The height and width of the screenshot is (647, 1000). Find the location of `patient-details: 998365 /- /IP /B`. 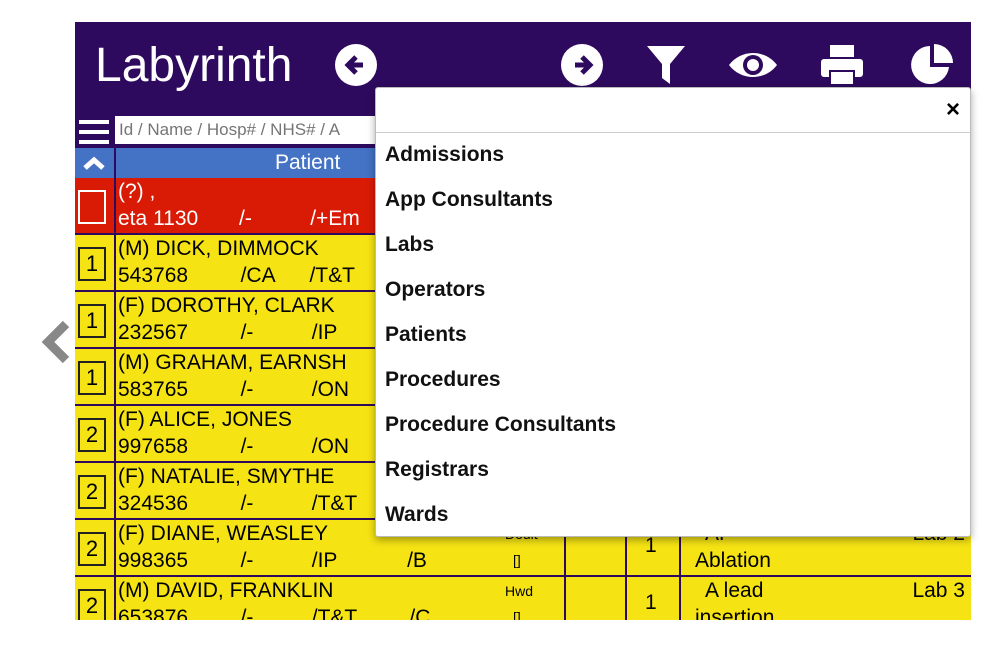

patient-details: 998365 /- /IP /B is located at coordinates (272, 560).